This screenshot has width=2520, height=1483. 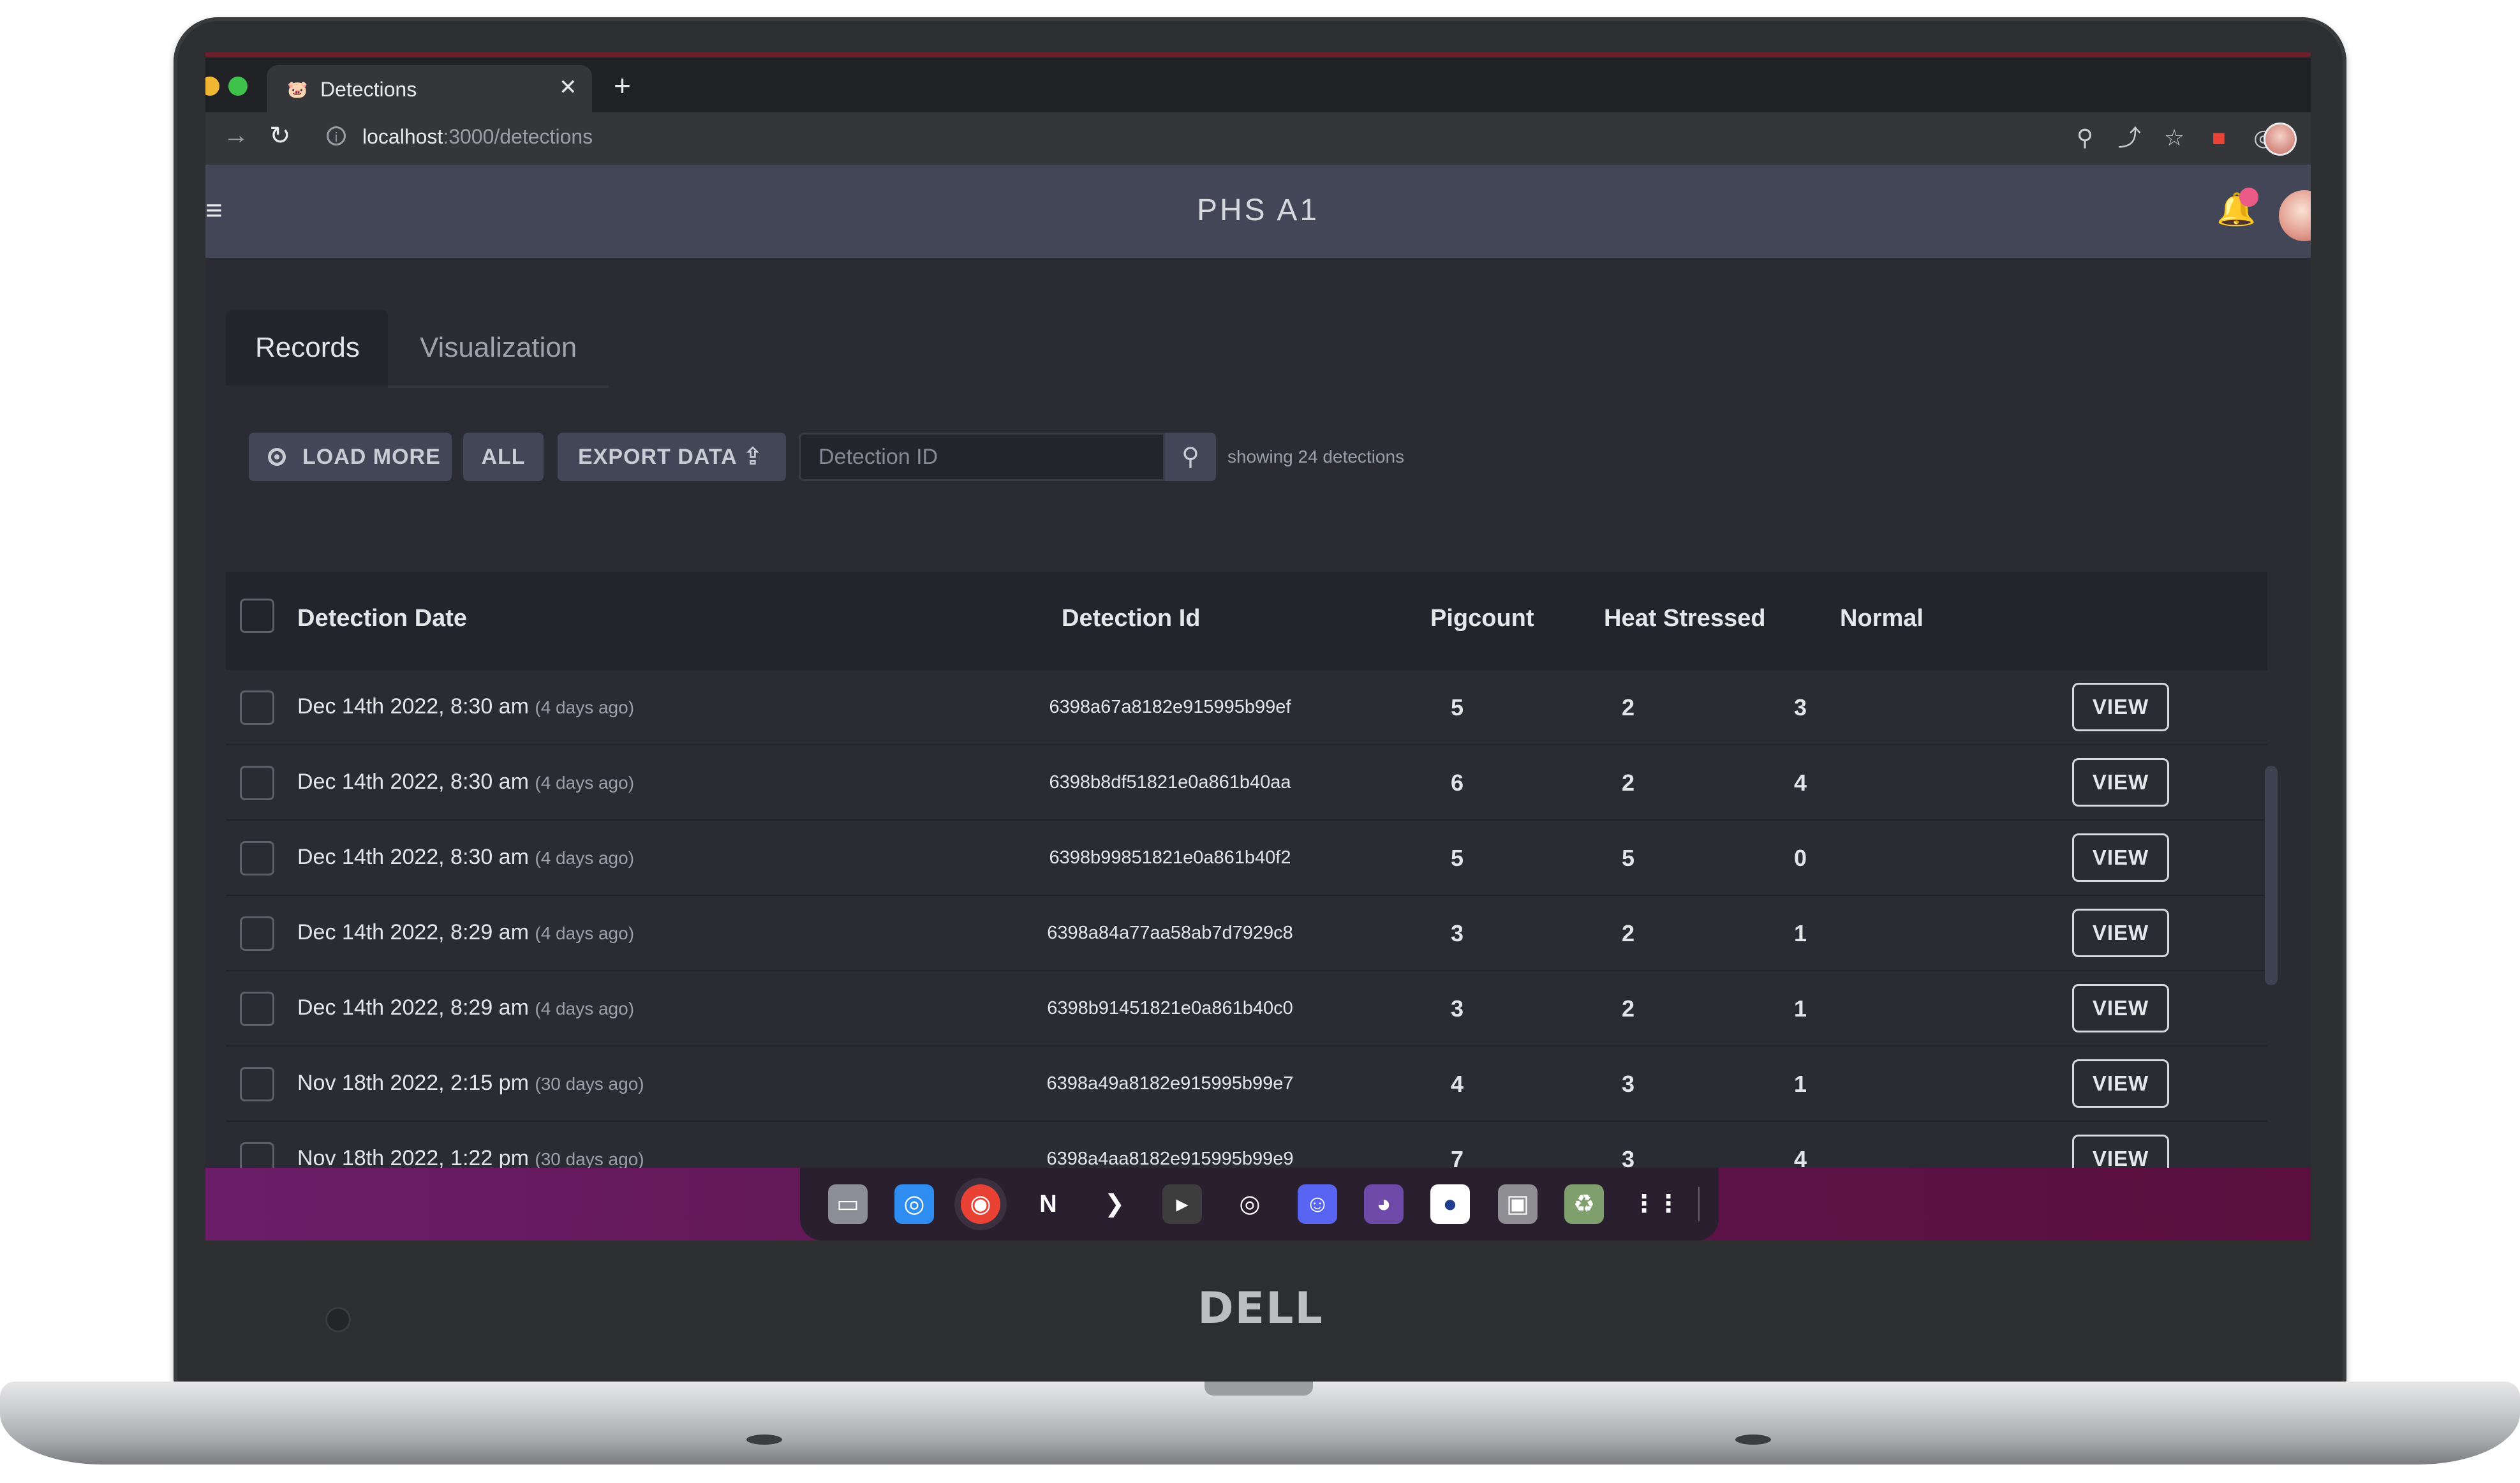 What do you see at coordinates (2271, 876) in the screenshot?
I see `table-scrollbar` at bounding box center [2271, 876].